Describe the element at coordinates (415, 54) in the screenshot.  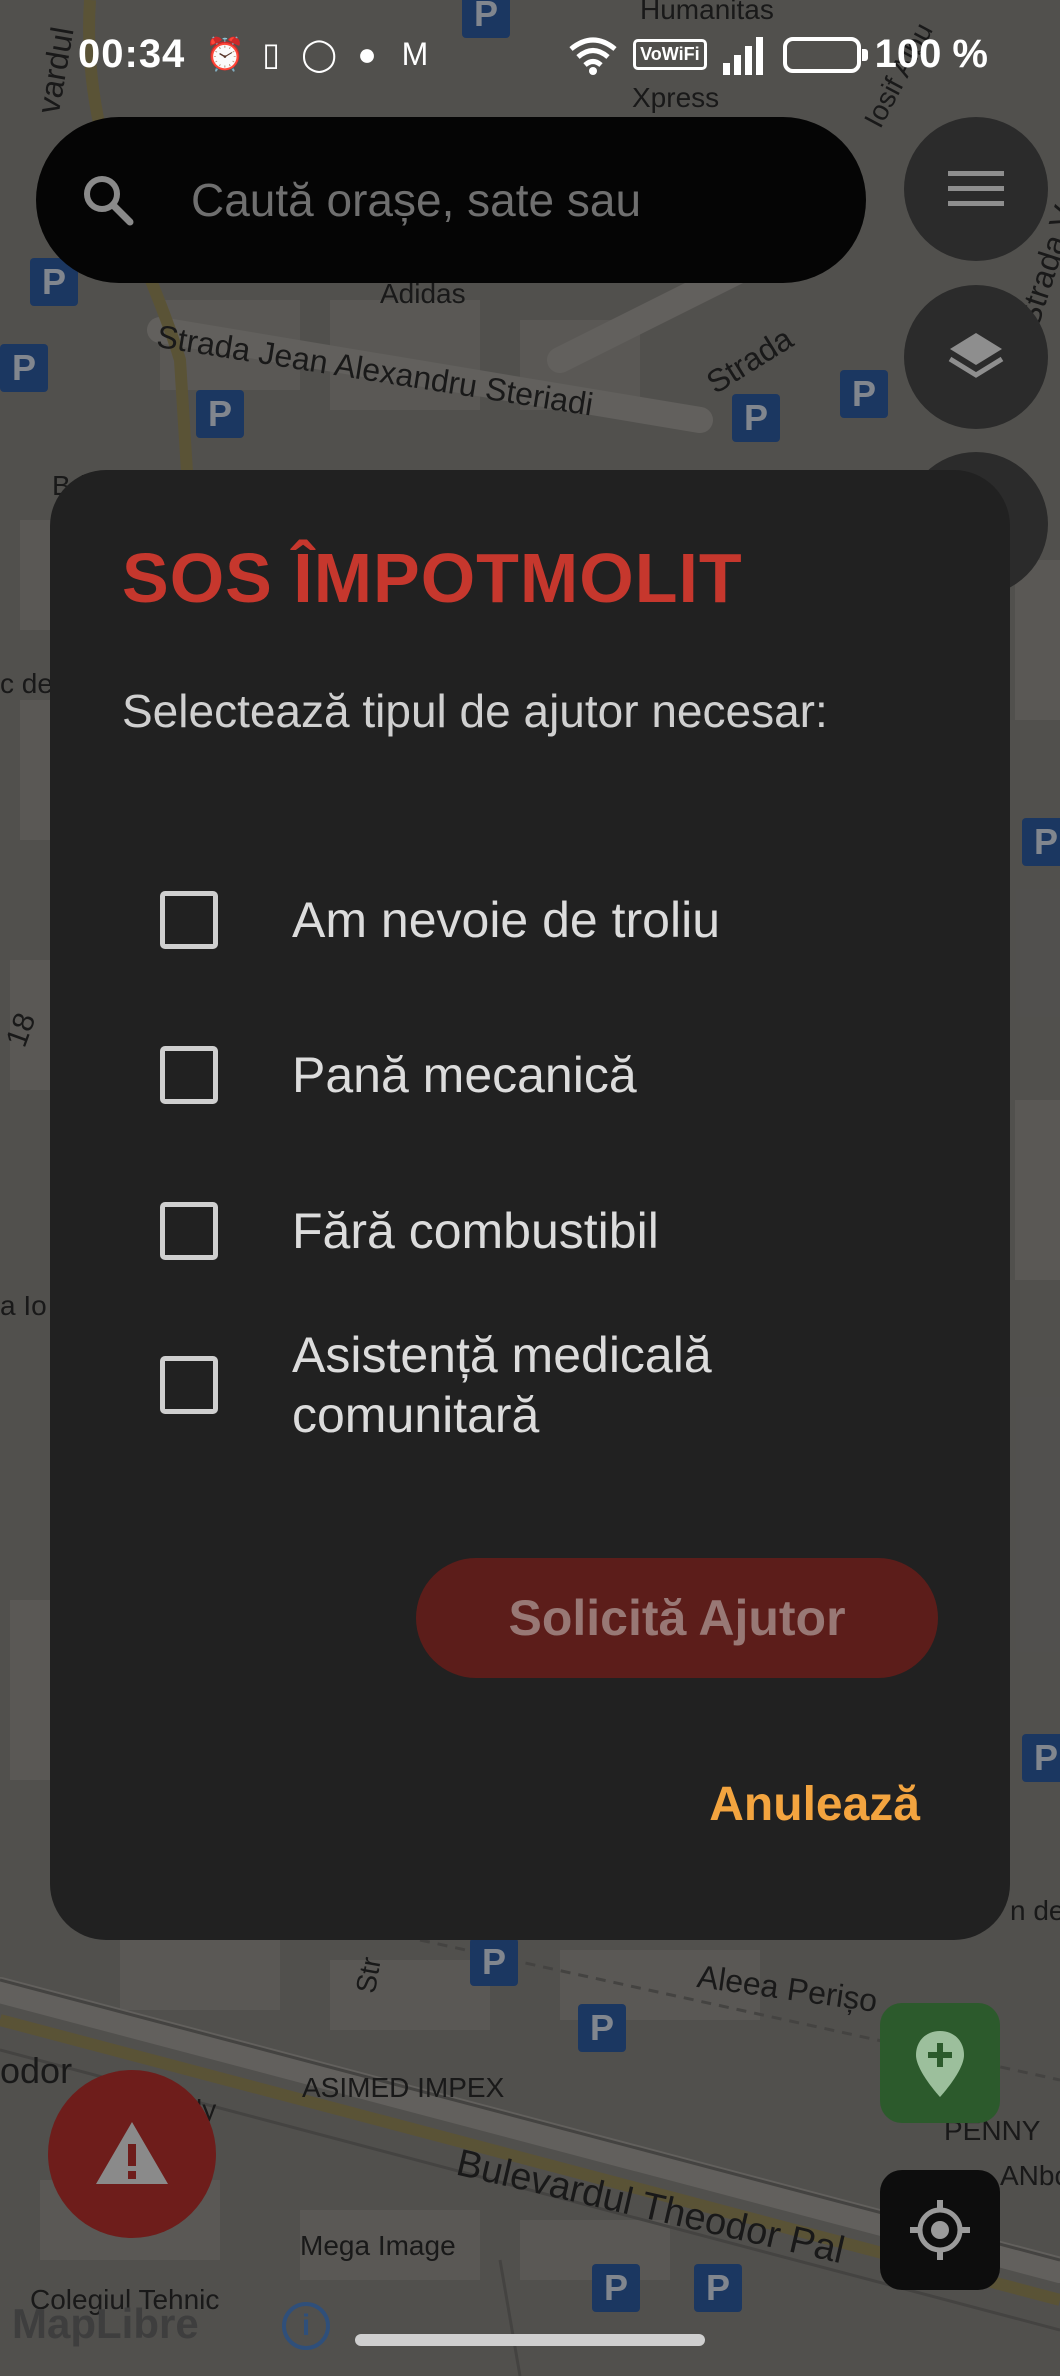
I see `gmail-icon: M` at that location.